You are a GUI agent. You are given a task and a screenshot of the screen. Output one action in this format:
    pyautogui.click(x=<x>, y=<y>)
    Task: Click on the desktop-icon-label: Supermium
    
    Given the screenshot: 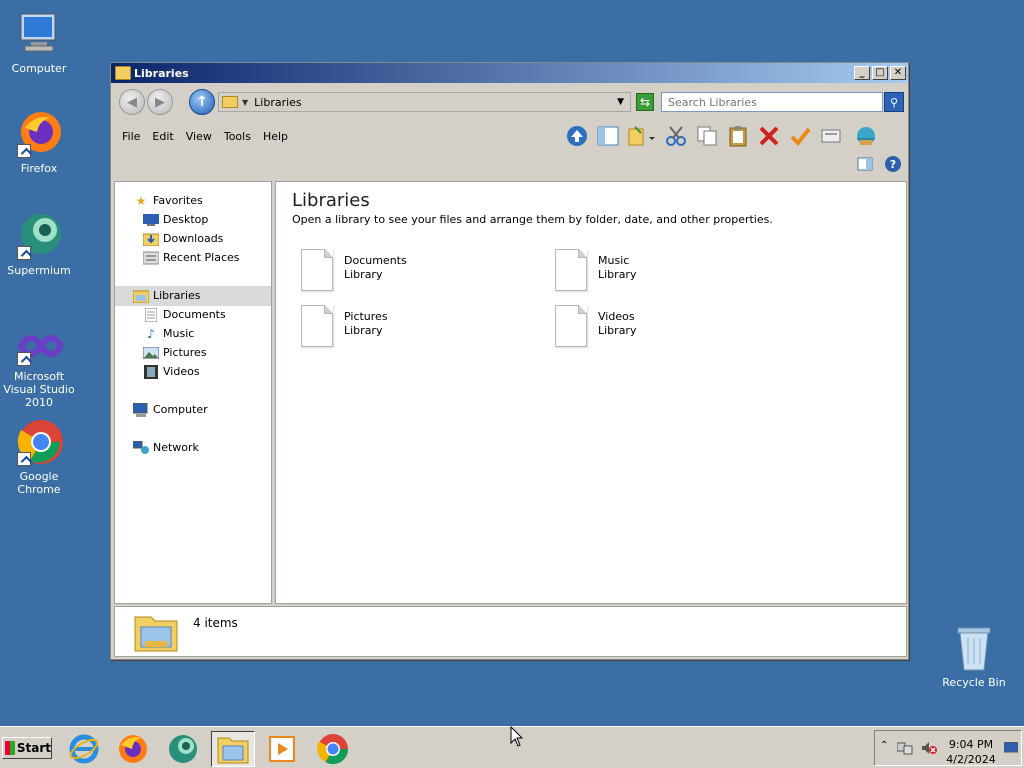 What is the action you would take?
    pyautogui.click(x=39, y=270)
    